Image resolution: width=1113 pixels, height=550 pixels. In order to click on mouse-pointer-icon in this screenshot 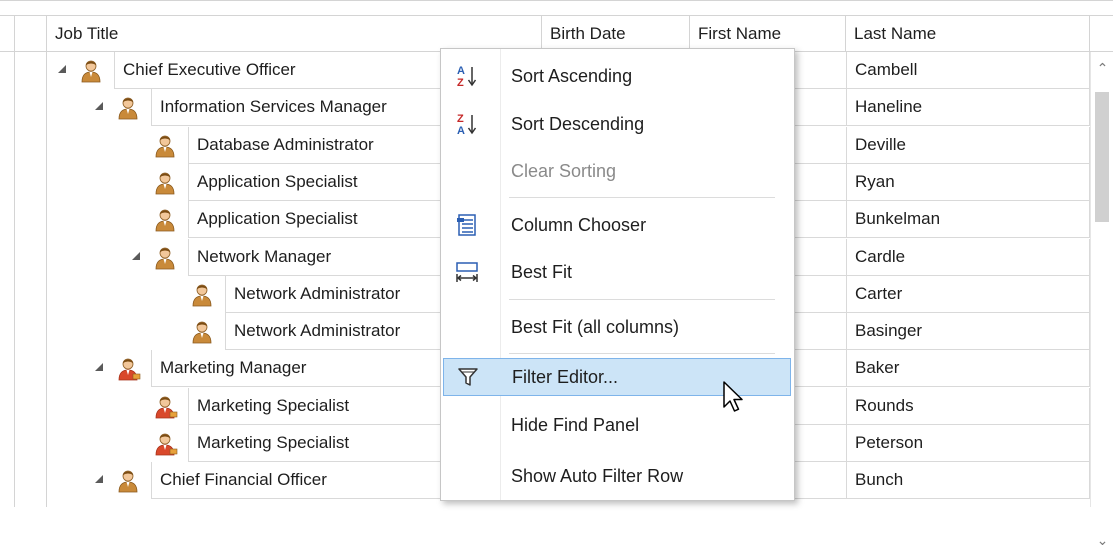, I will do `click(733, 396)`.